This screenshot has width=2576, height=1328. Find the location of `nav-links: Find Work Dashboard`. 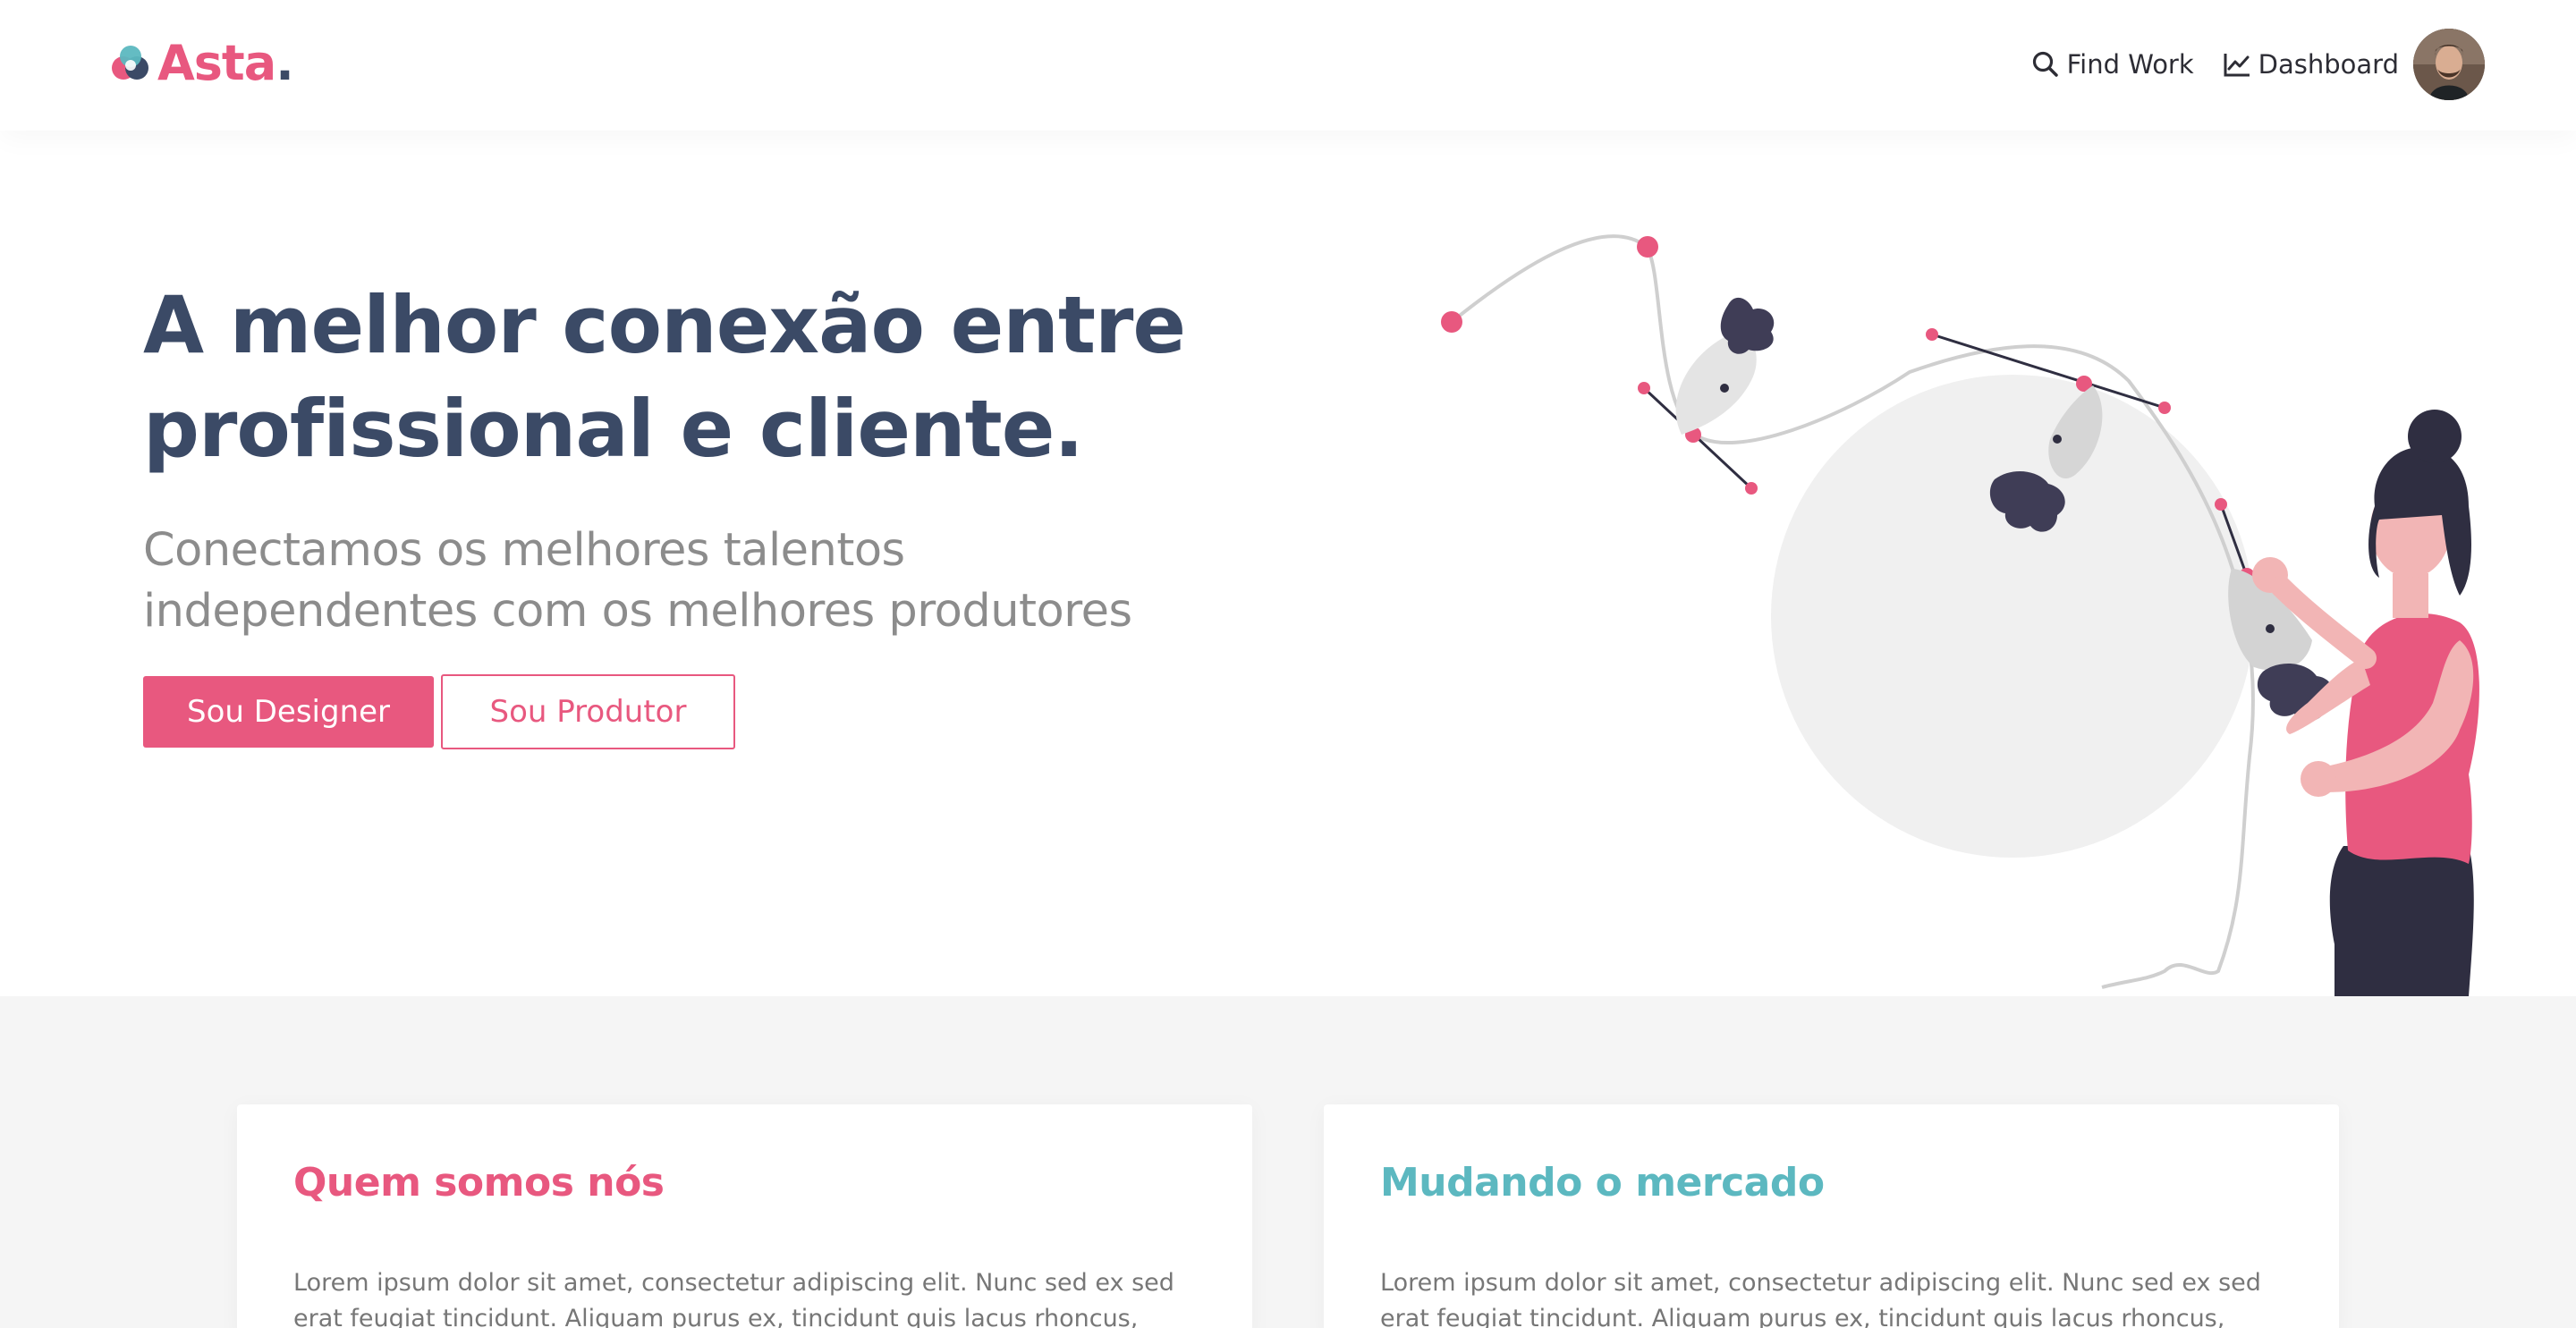

nav-links: Find Work Dashboard is located at coordinates (2244, 64).